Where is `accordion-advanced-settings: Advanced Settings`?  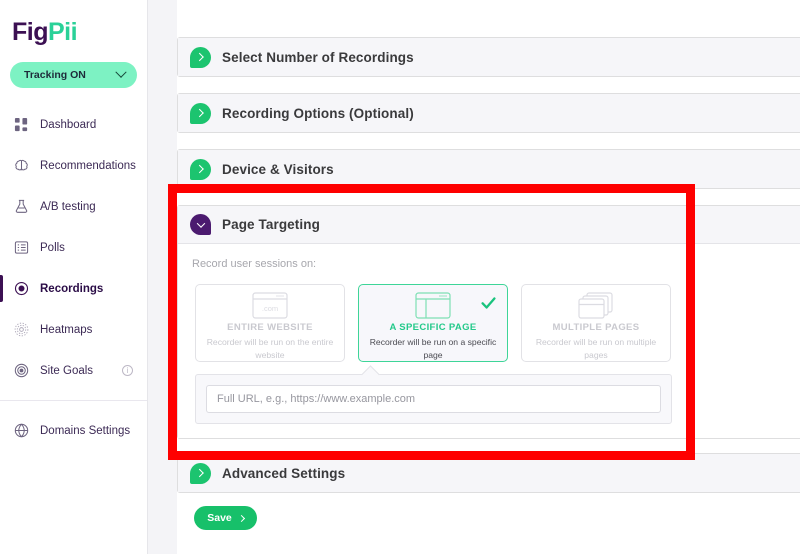 accordion-advanced-settings: Advanced Settings is located at coordinates (488, 473).